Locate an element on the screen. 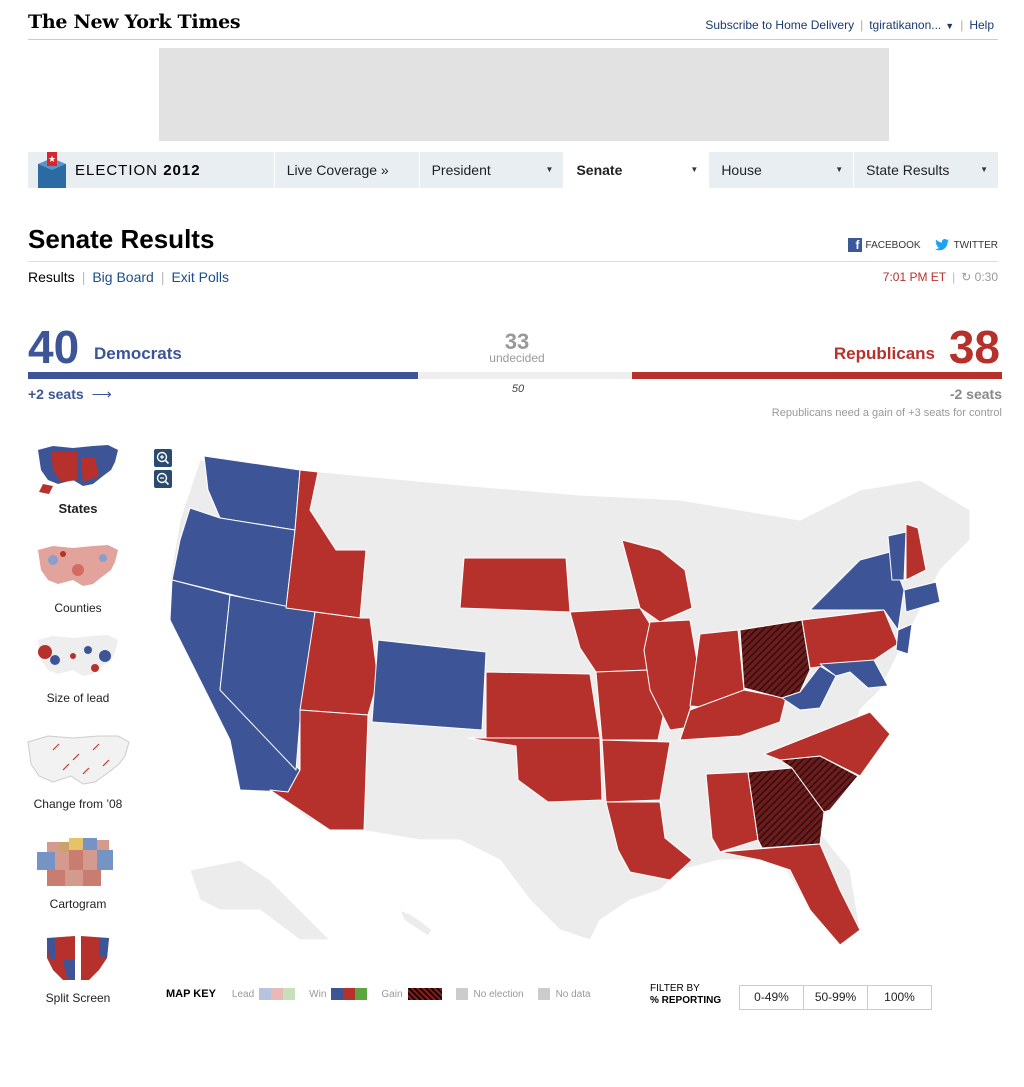  dem-seat-count: 40 is located at coordinates (54, 347).